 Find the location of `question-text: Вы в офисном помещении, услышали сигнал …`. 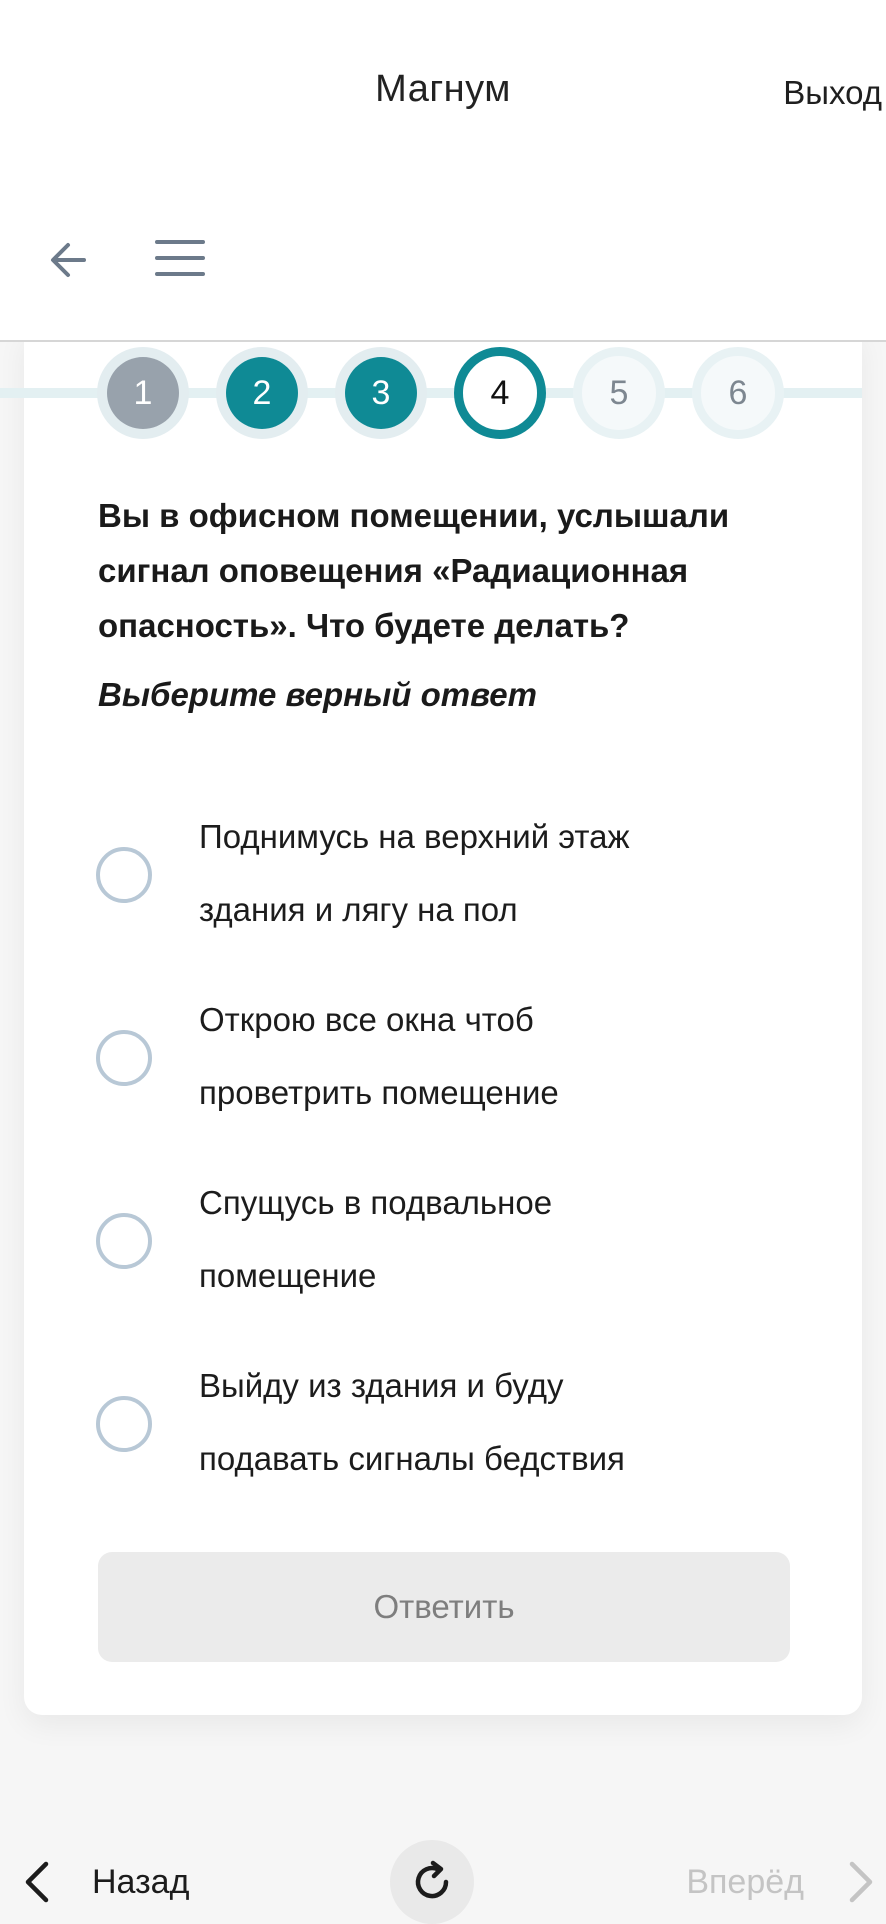

question-text: Вы в офисном помещении, услышали сигнал … is located at coordinates (414, 570).